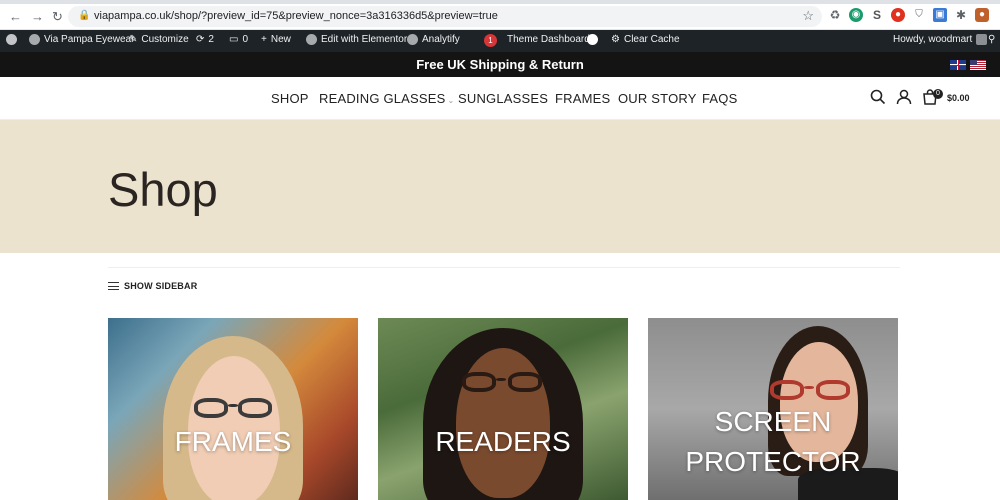 This screenshot has width=1000, height=500. What do you see at coordinates (163, 189) in the screenshot?
I see `page-title: Shop` at bounding box center [163, 189].